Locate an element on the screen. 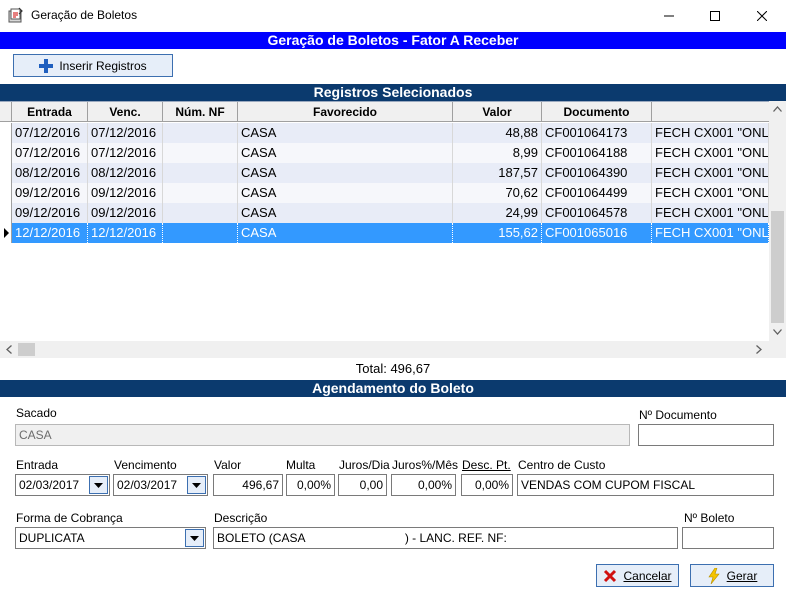 This screenshot has height=593, width=786. column-header-nf: Núm. NF is located at coordinates (200, 112).